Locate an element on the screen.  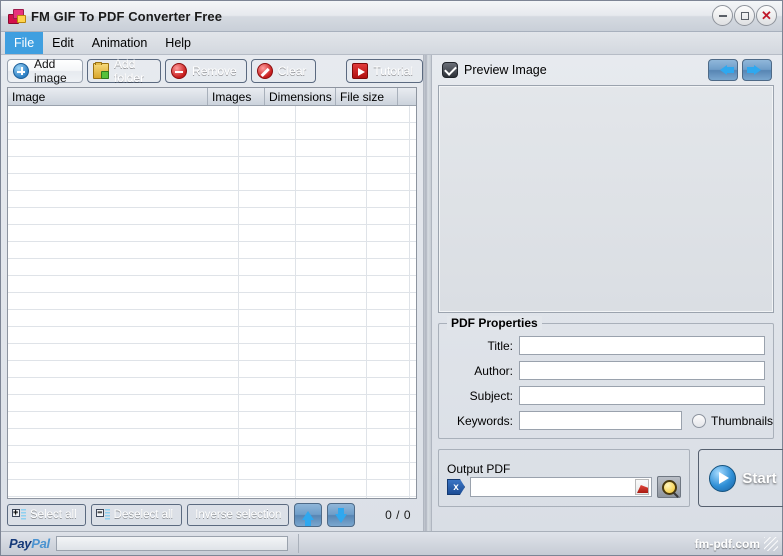
selection-count: 0 / 0 is located at coordinates (398, 515).